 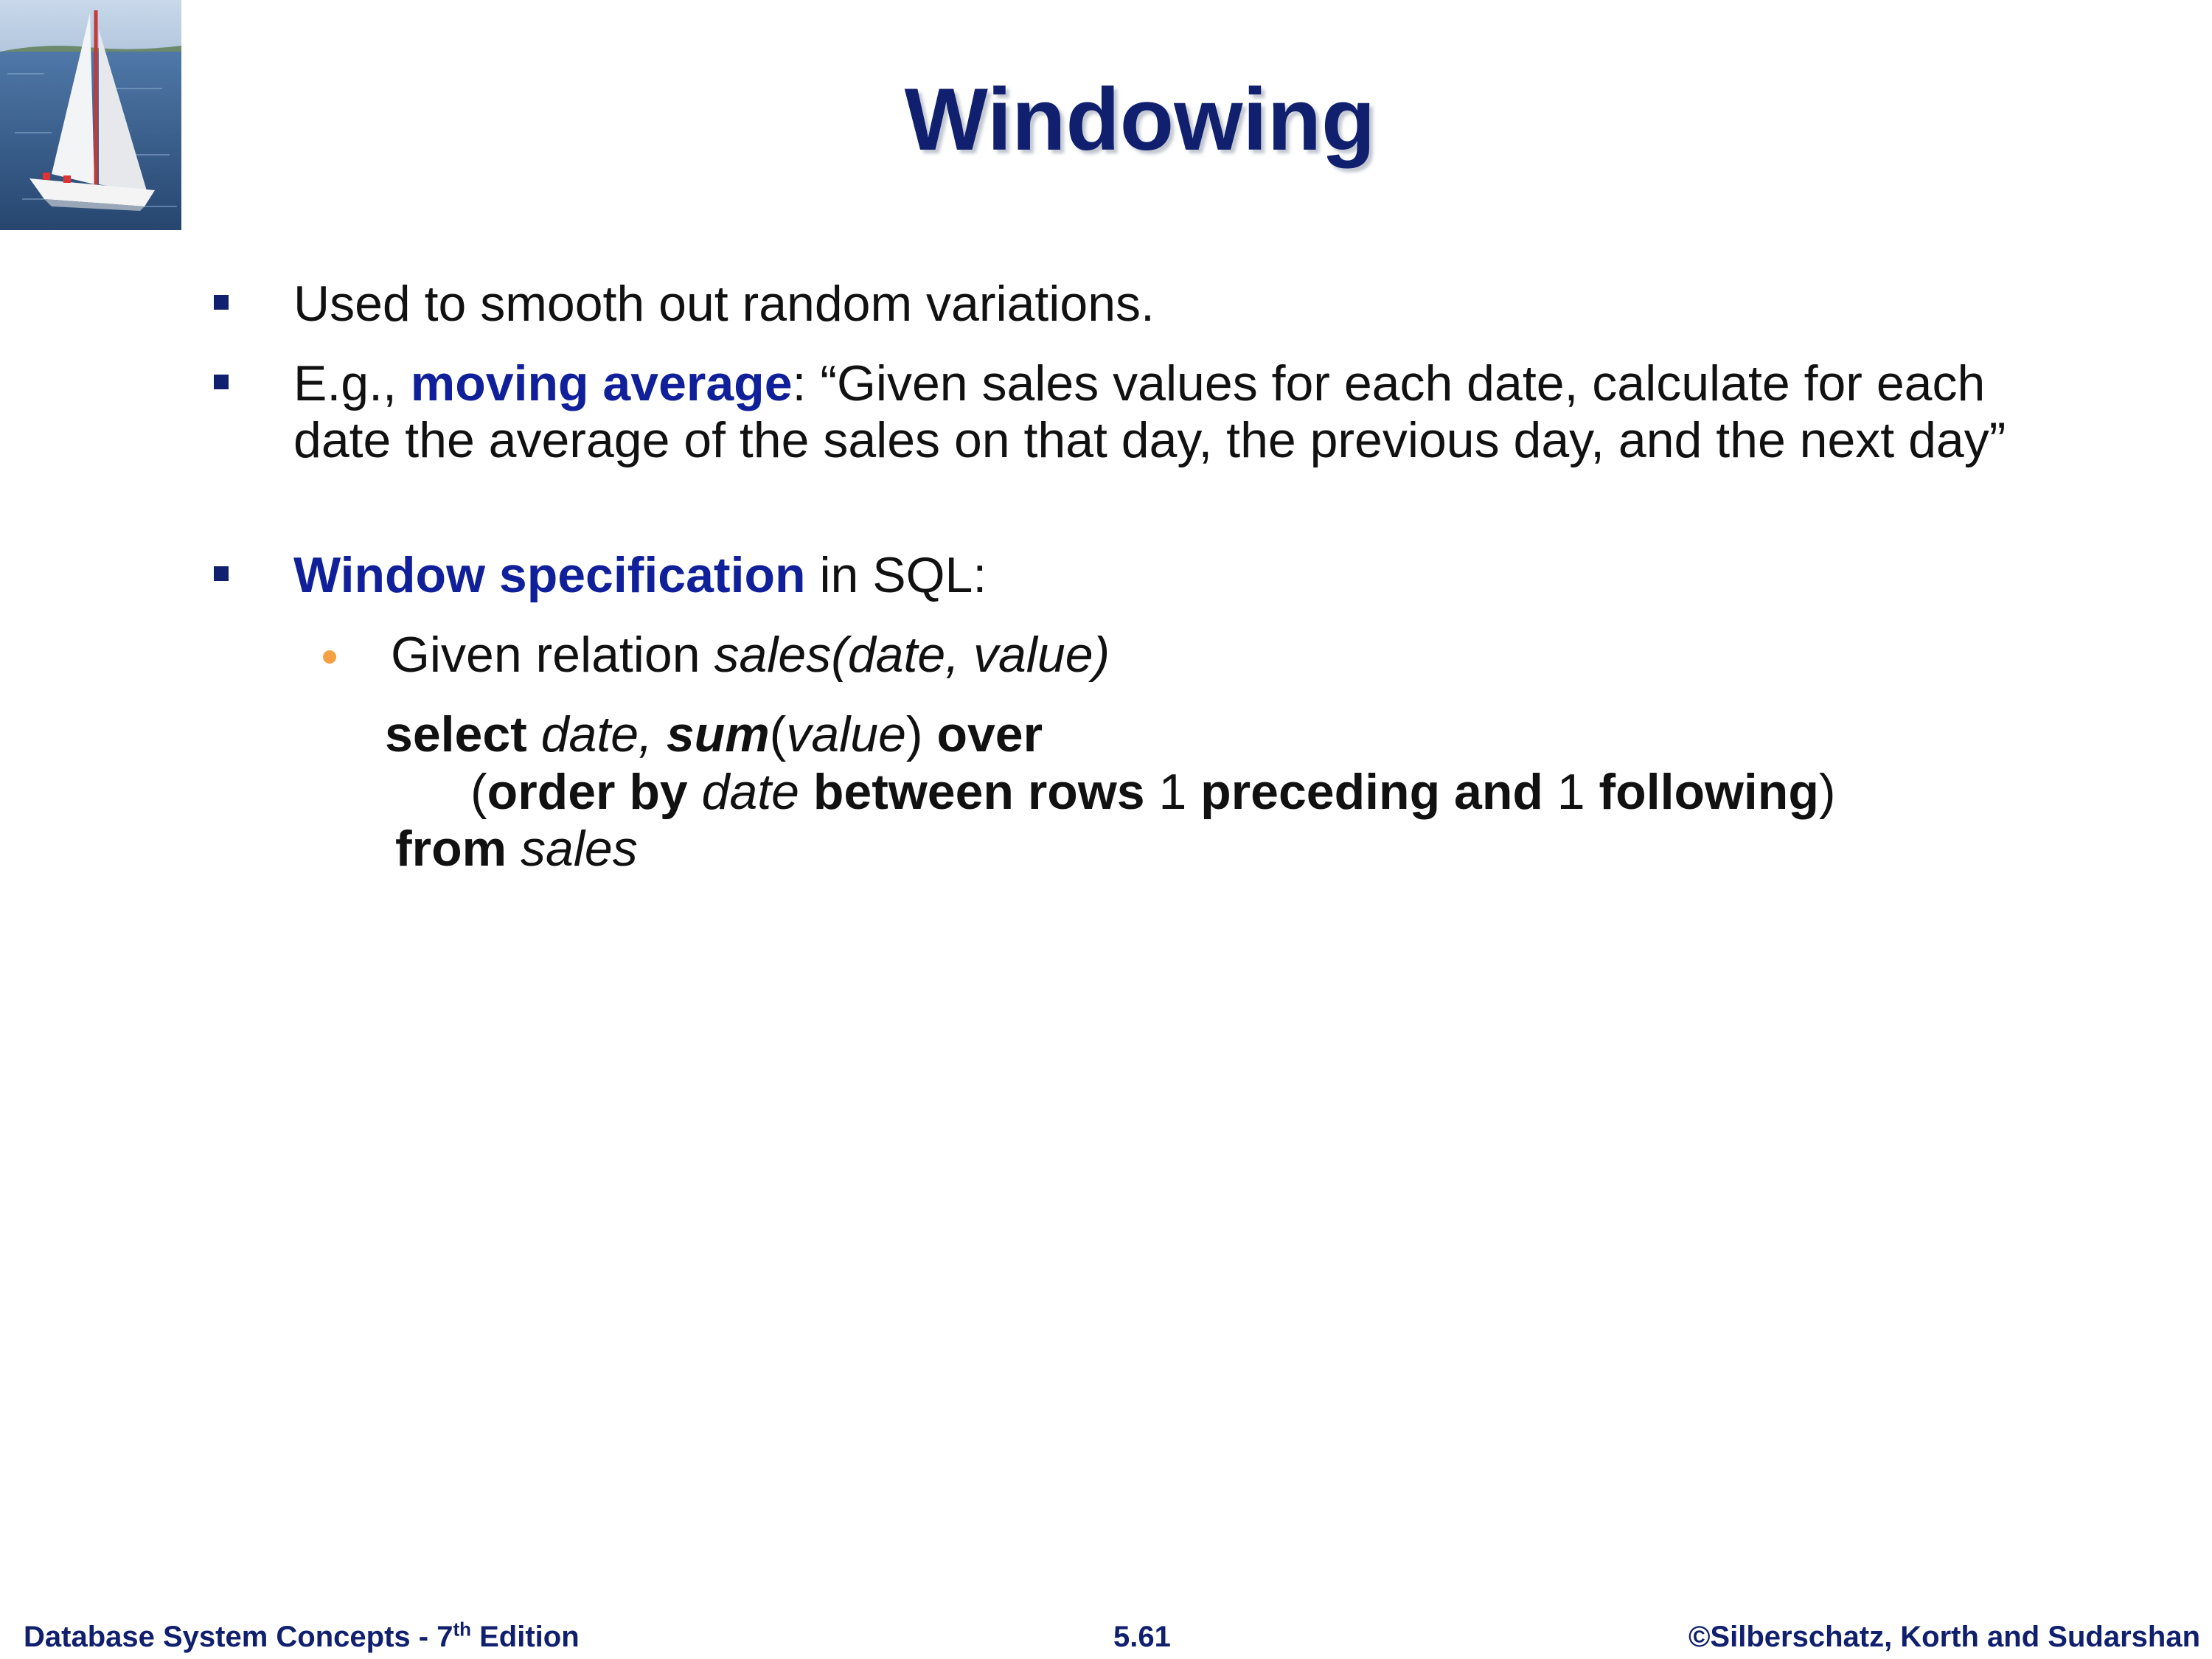 I want to click on term-highlight: moving average, so click(x=601, y=383).